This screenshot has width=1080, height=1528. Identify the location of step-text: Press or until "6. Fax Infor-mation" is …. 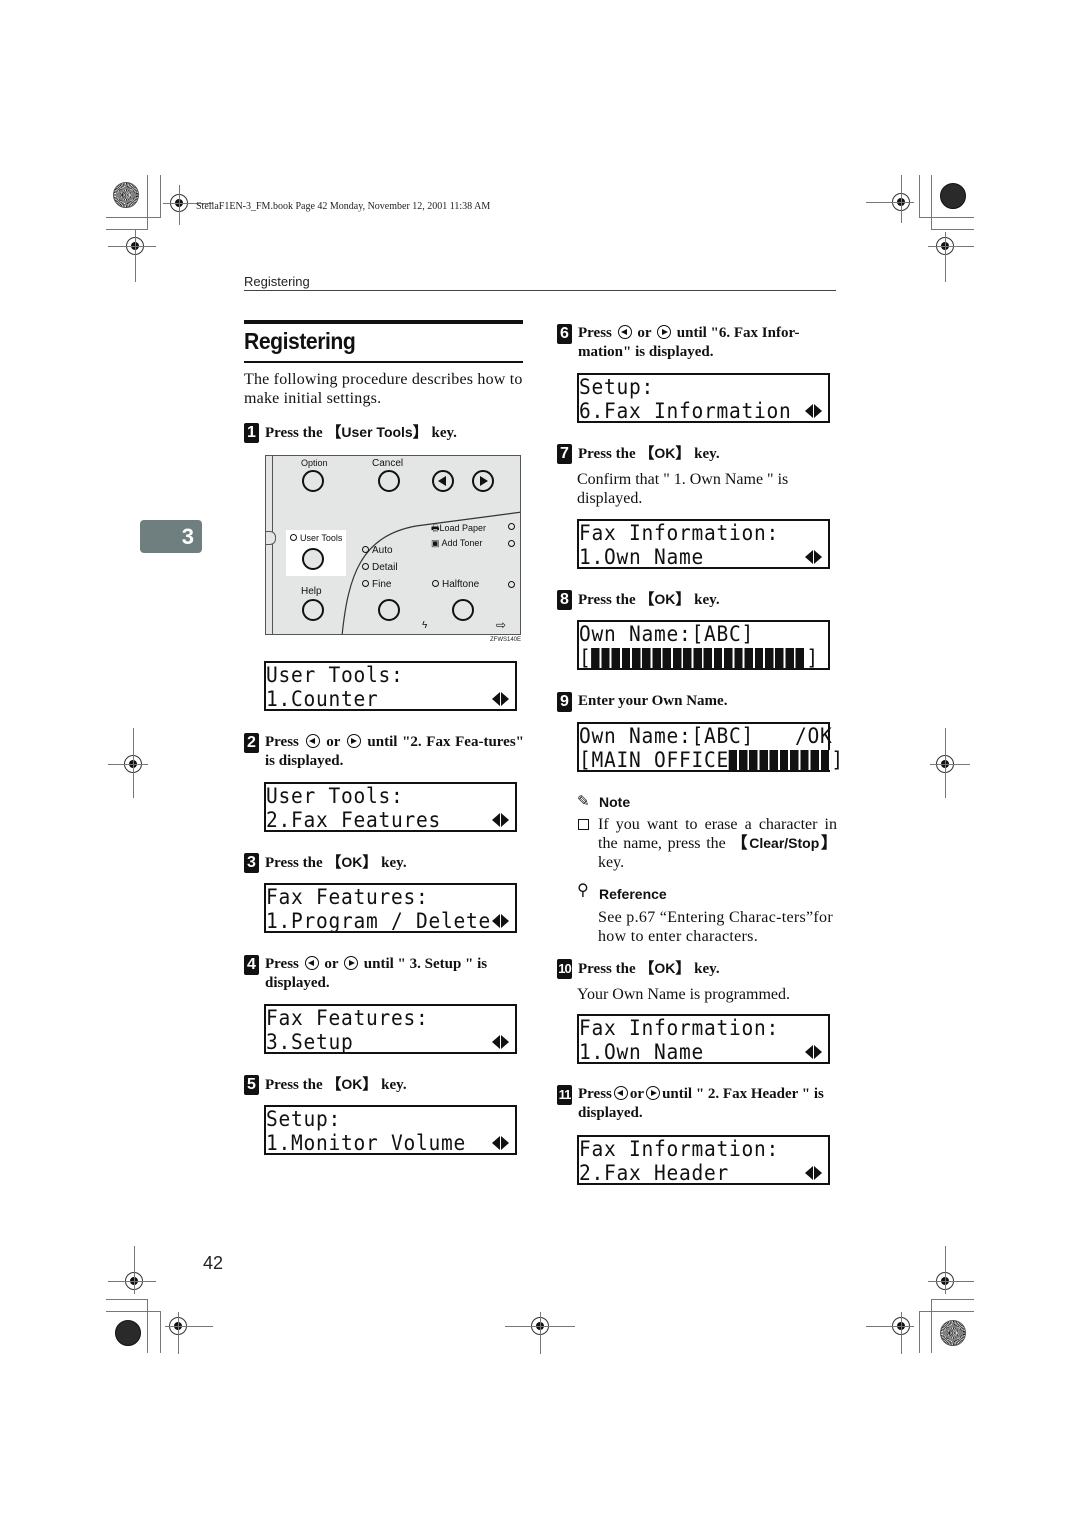
(707, 343).